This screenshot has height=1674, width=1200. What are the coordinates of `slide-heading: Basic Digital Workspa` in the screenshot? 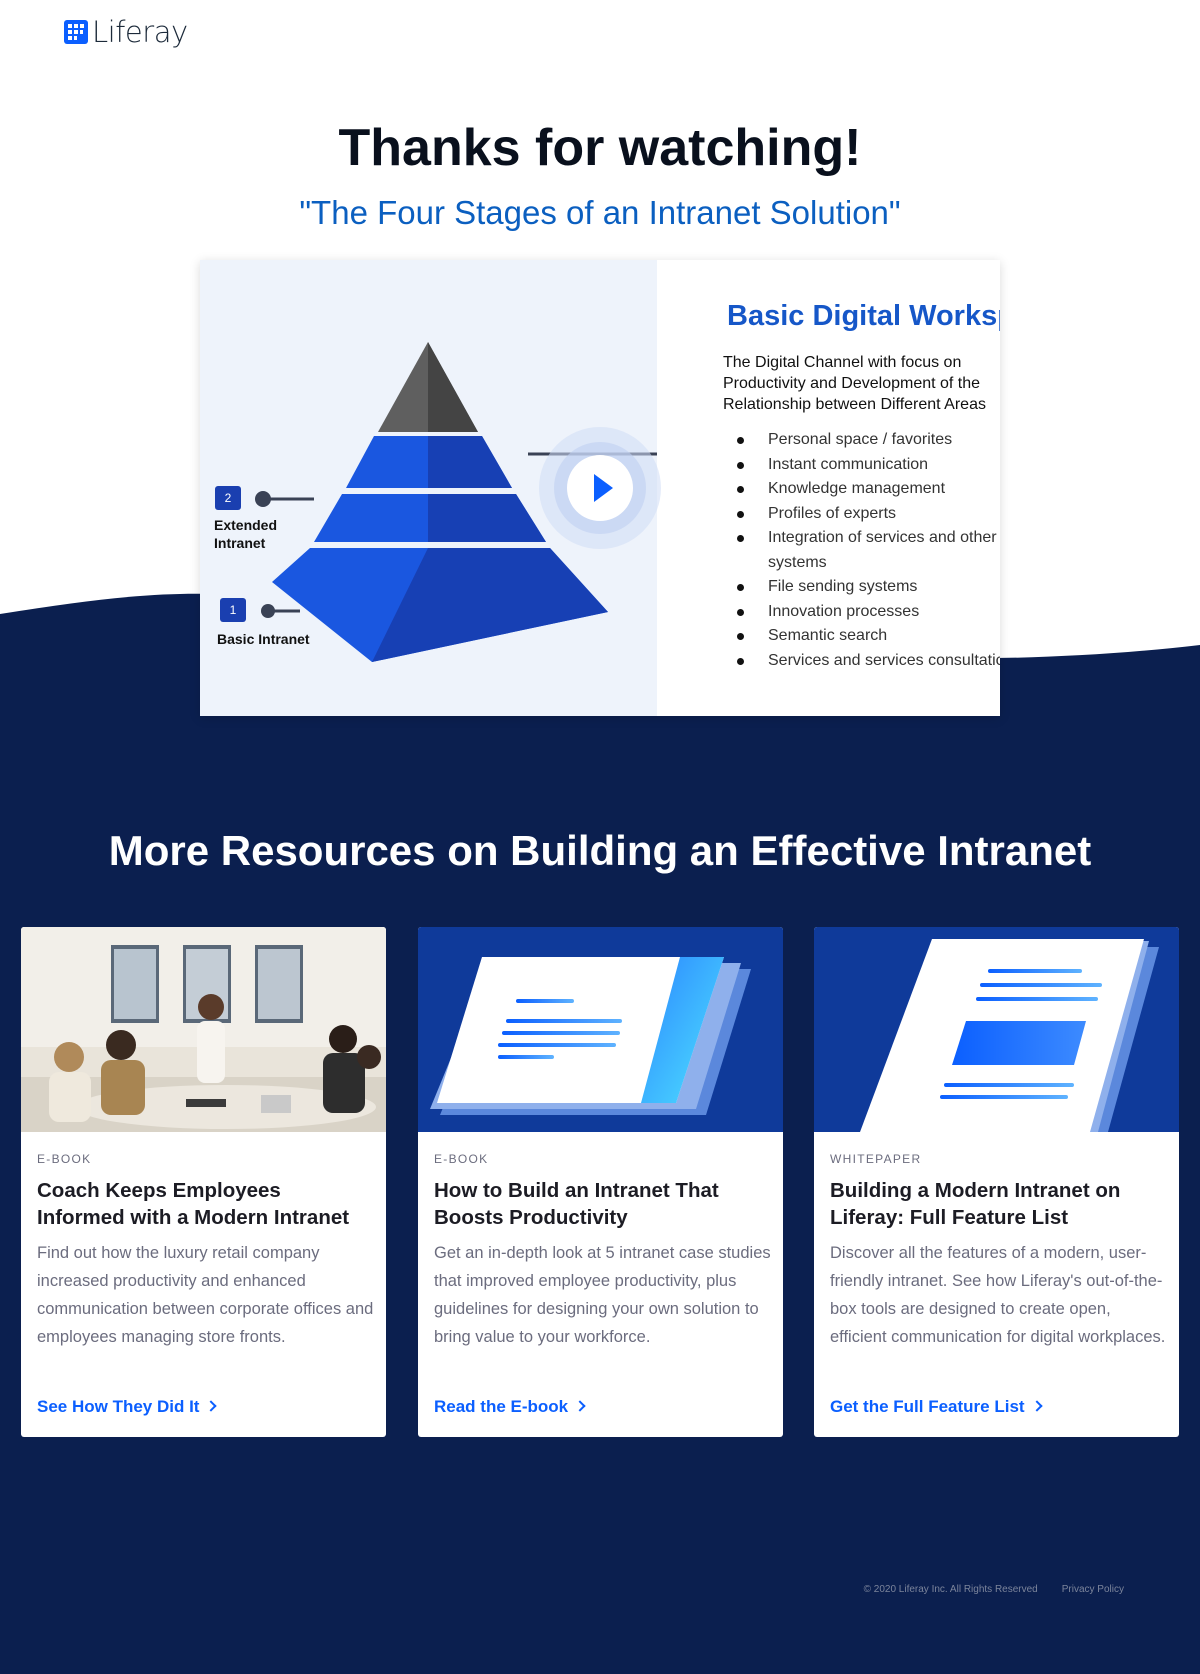 It's located at (863, 316).